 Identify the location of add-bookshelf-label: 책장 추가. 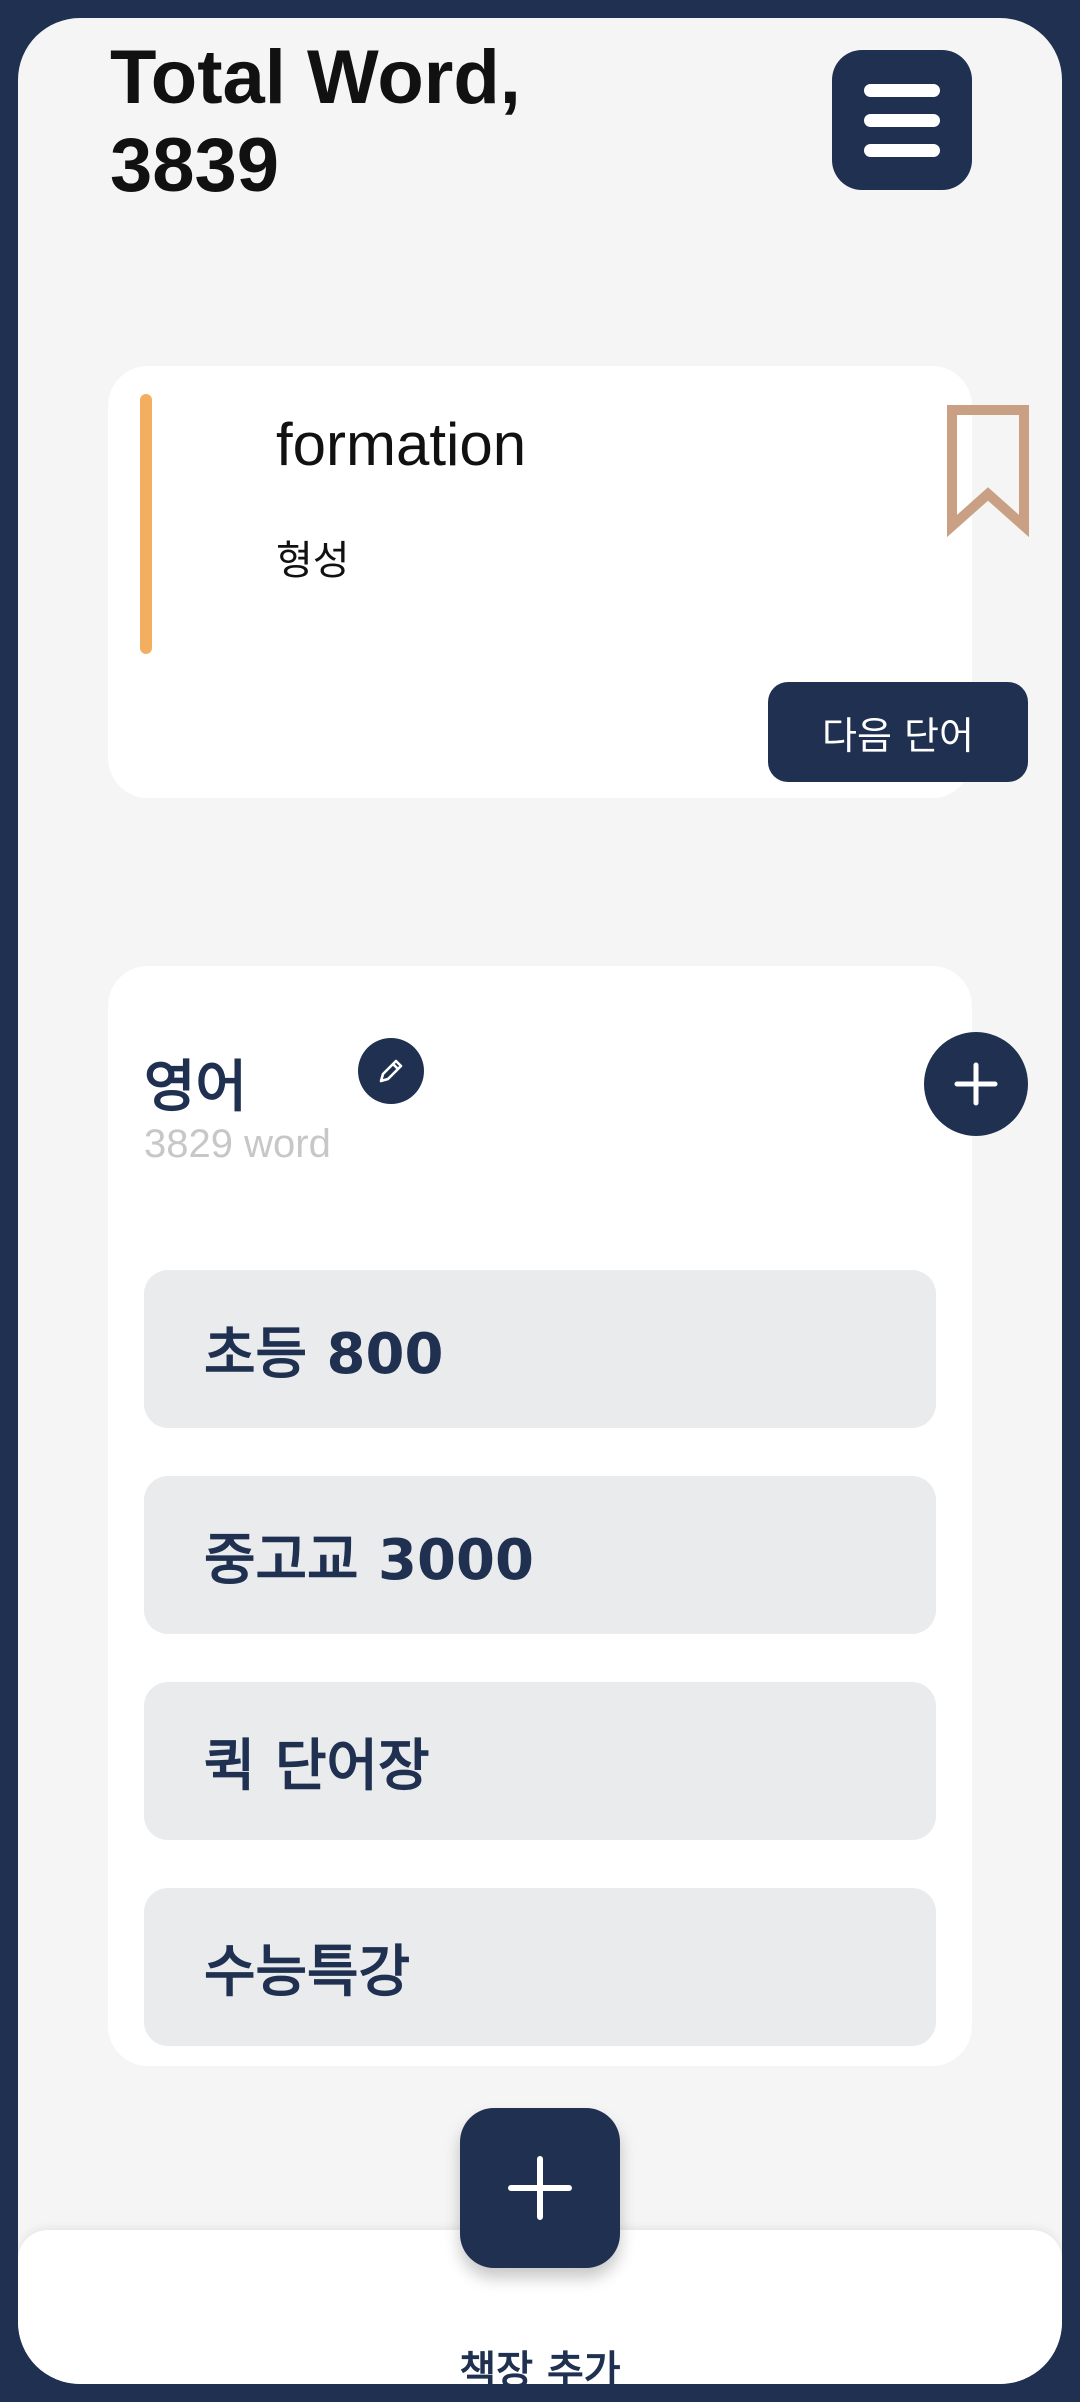
(540, 2366).